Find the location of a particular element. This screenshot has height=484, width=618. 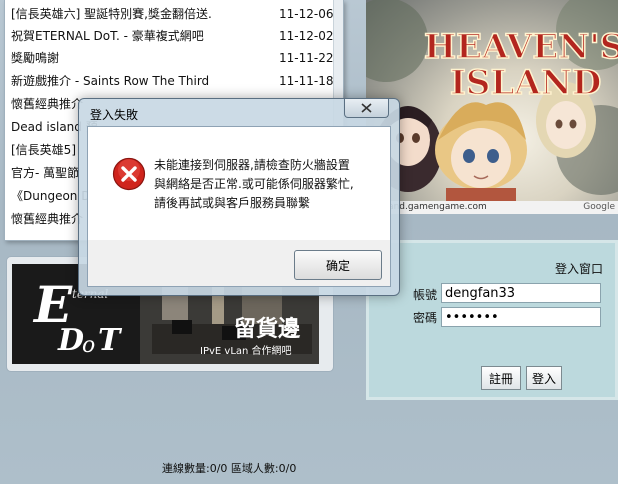

dialog-message-line: 未能連接到伺服器,請檢查防火牆設置 is located at coordinates (252, 165).